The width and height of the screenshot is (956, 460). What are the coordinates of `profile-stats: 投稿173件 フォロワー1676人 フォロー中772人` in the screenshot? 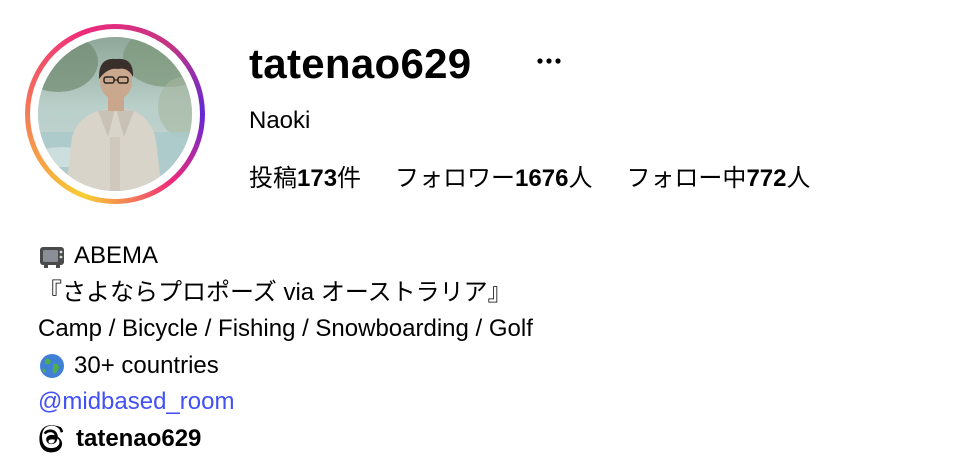 It's located at (529, 179).